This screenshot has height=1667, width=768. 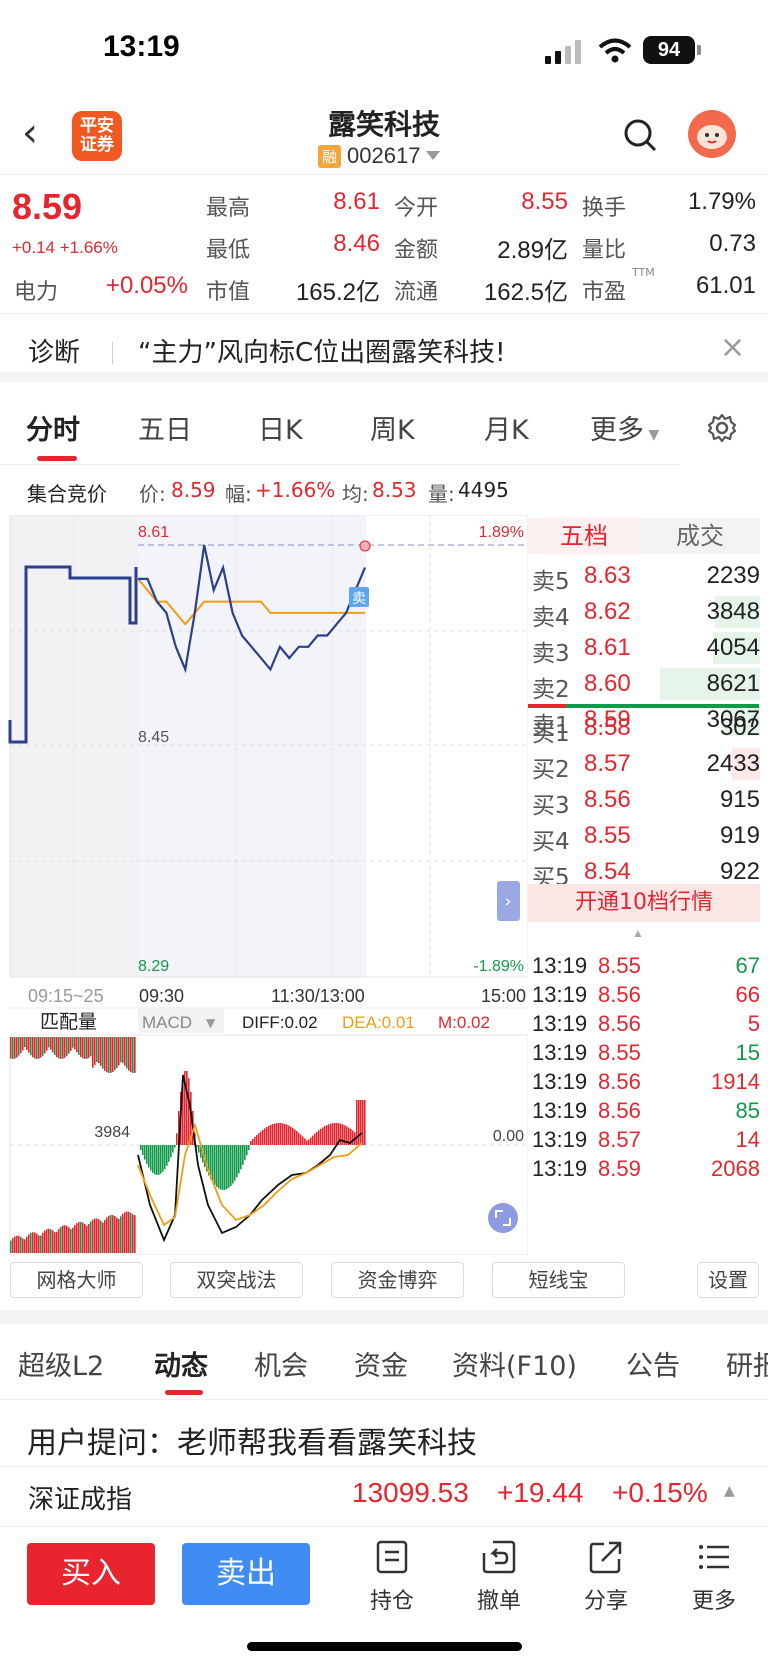 I want to click on ask-level-row: 卖4 8.62 3848, so click(x=644, y=612).